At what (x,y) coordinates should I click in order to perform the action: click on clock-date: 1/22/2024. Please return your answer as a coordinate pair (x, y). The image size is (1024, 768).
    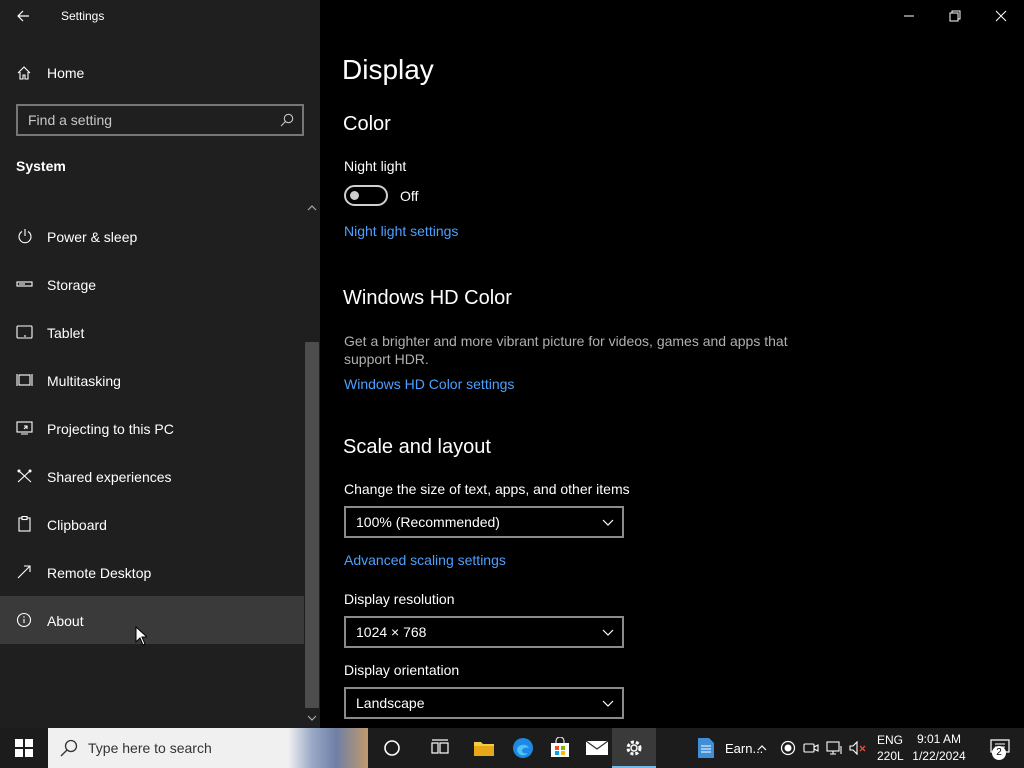
    Looking at the image, I should click on (939, 756).